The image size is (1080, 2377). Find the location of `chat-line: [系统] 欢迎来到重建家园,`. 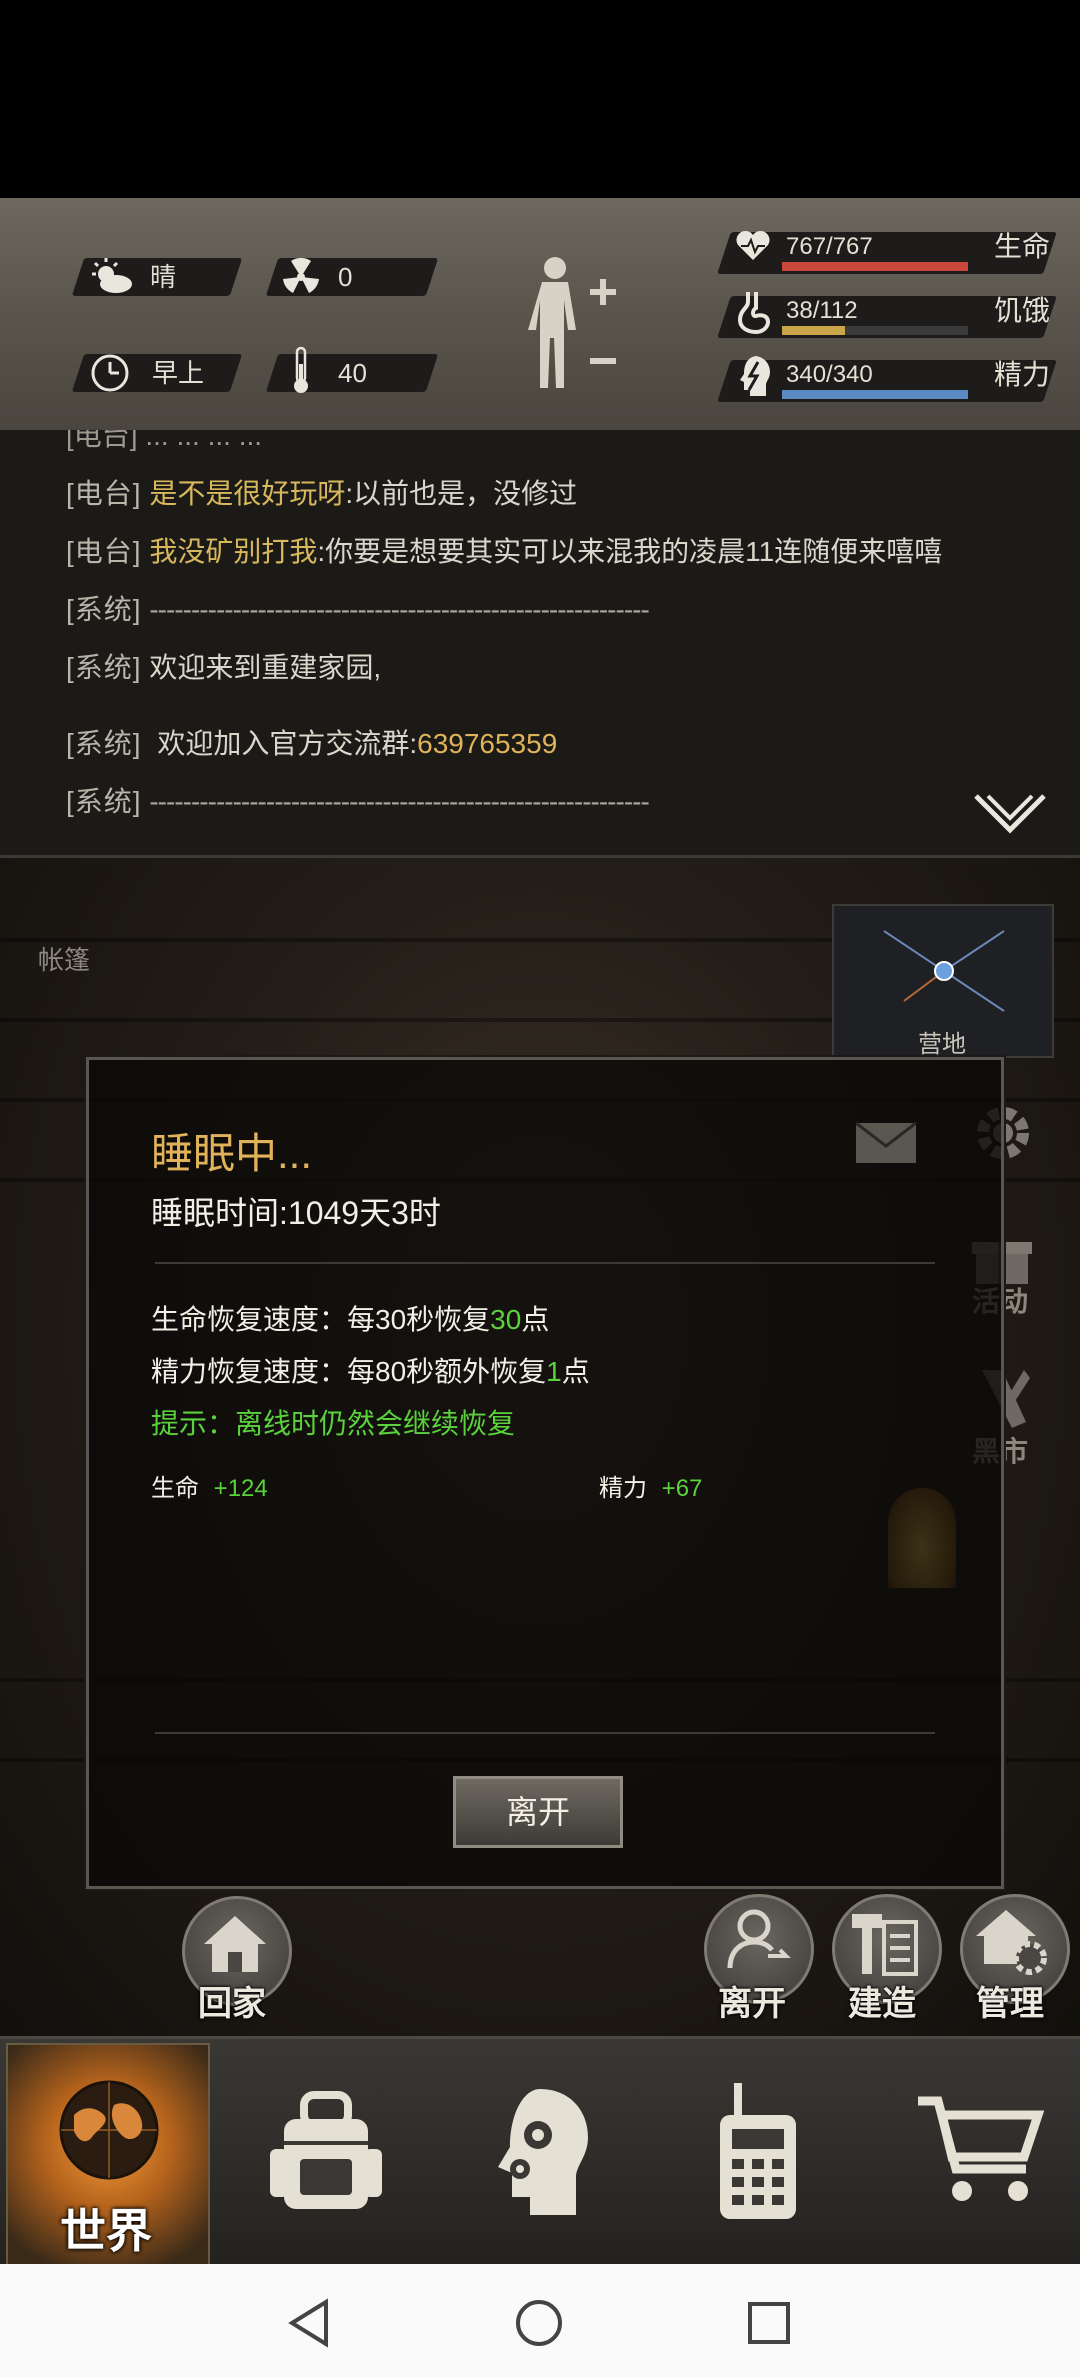

chat-line: [系统] 欢迎来到重建家园, is located at coordinates (223, 666).